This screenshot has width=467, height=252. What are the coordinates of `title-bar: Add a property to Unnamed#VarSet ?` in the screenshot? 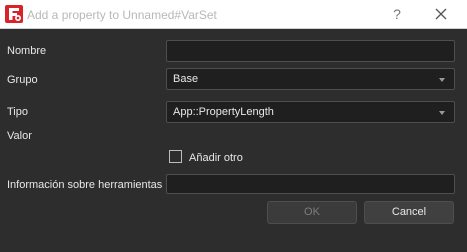 It's located at (233, 14).